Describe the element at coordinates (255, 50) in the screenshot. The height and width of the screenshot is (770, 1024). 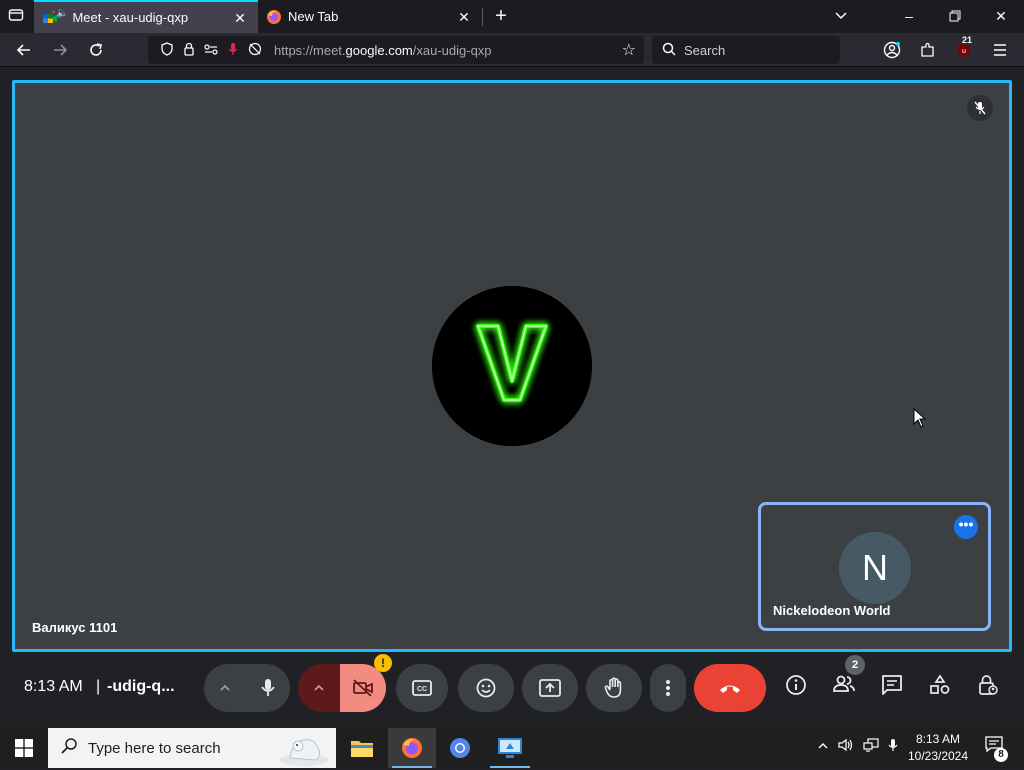
I see `camera-blocked-icon` at that location.